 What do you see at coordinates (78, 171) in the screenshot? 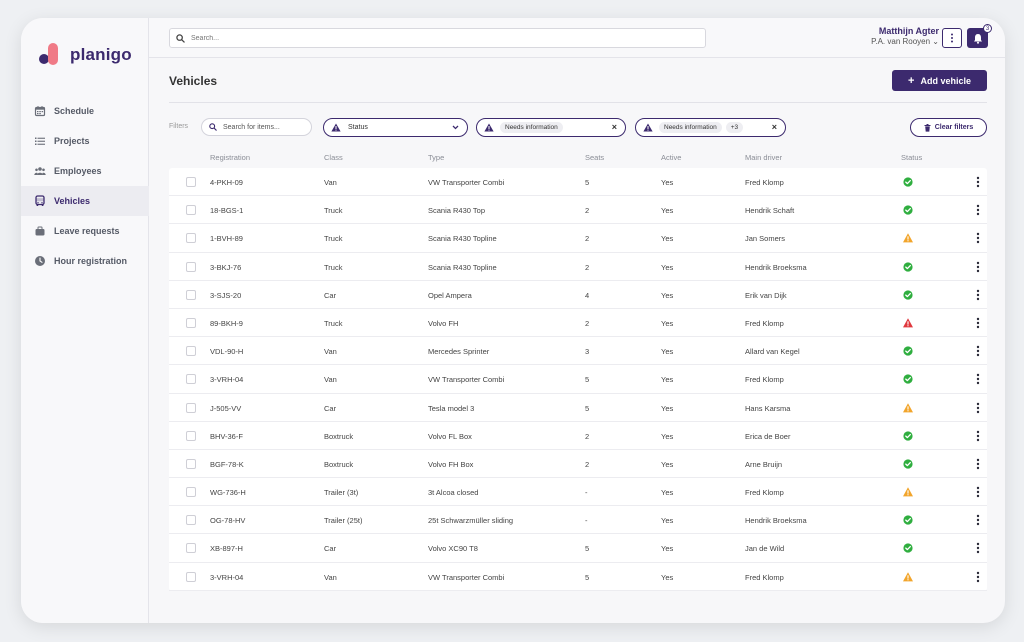
I see `sidebar-item-label: Employees` at bounding box center [78, 171].